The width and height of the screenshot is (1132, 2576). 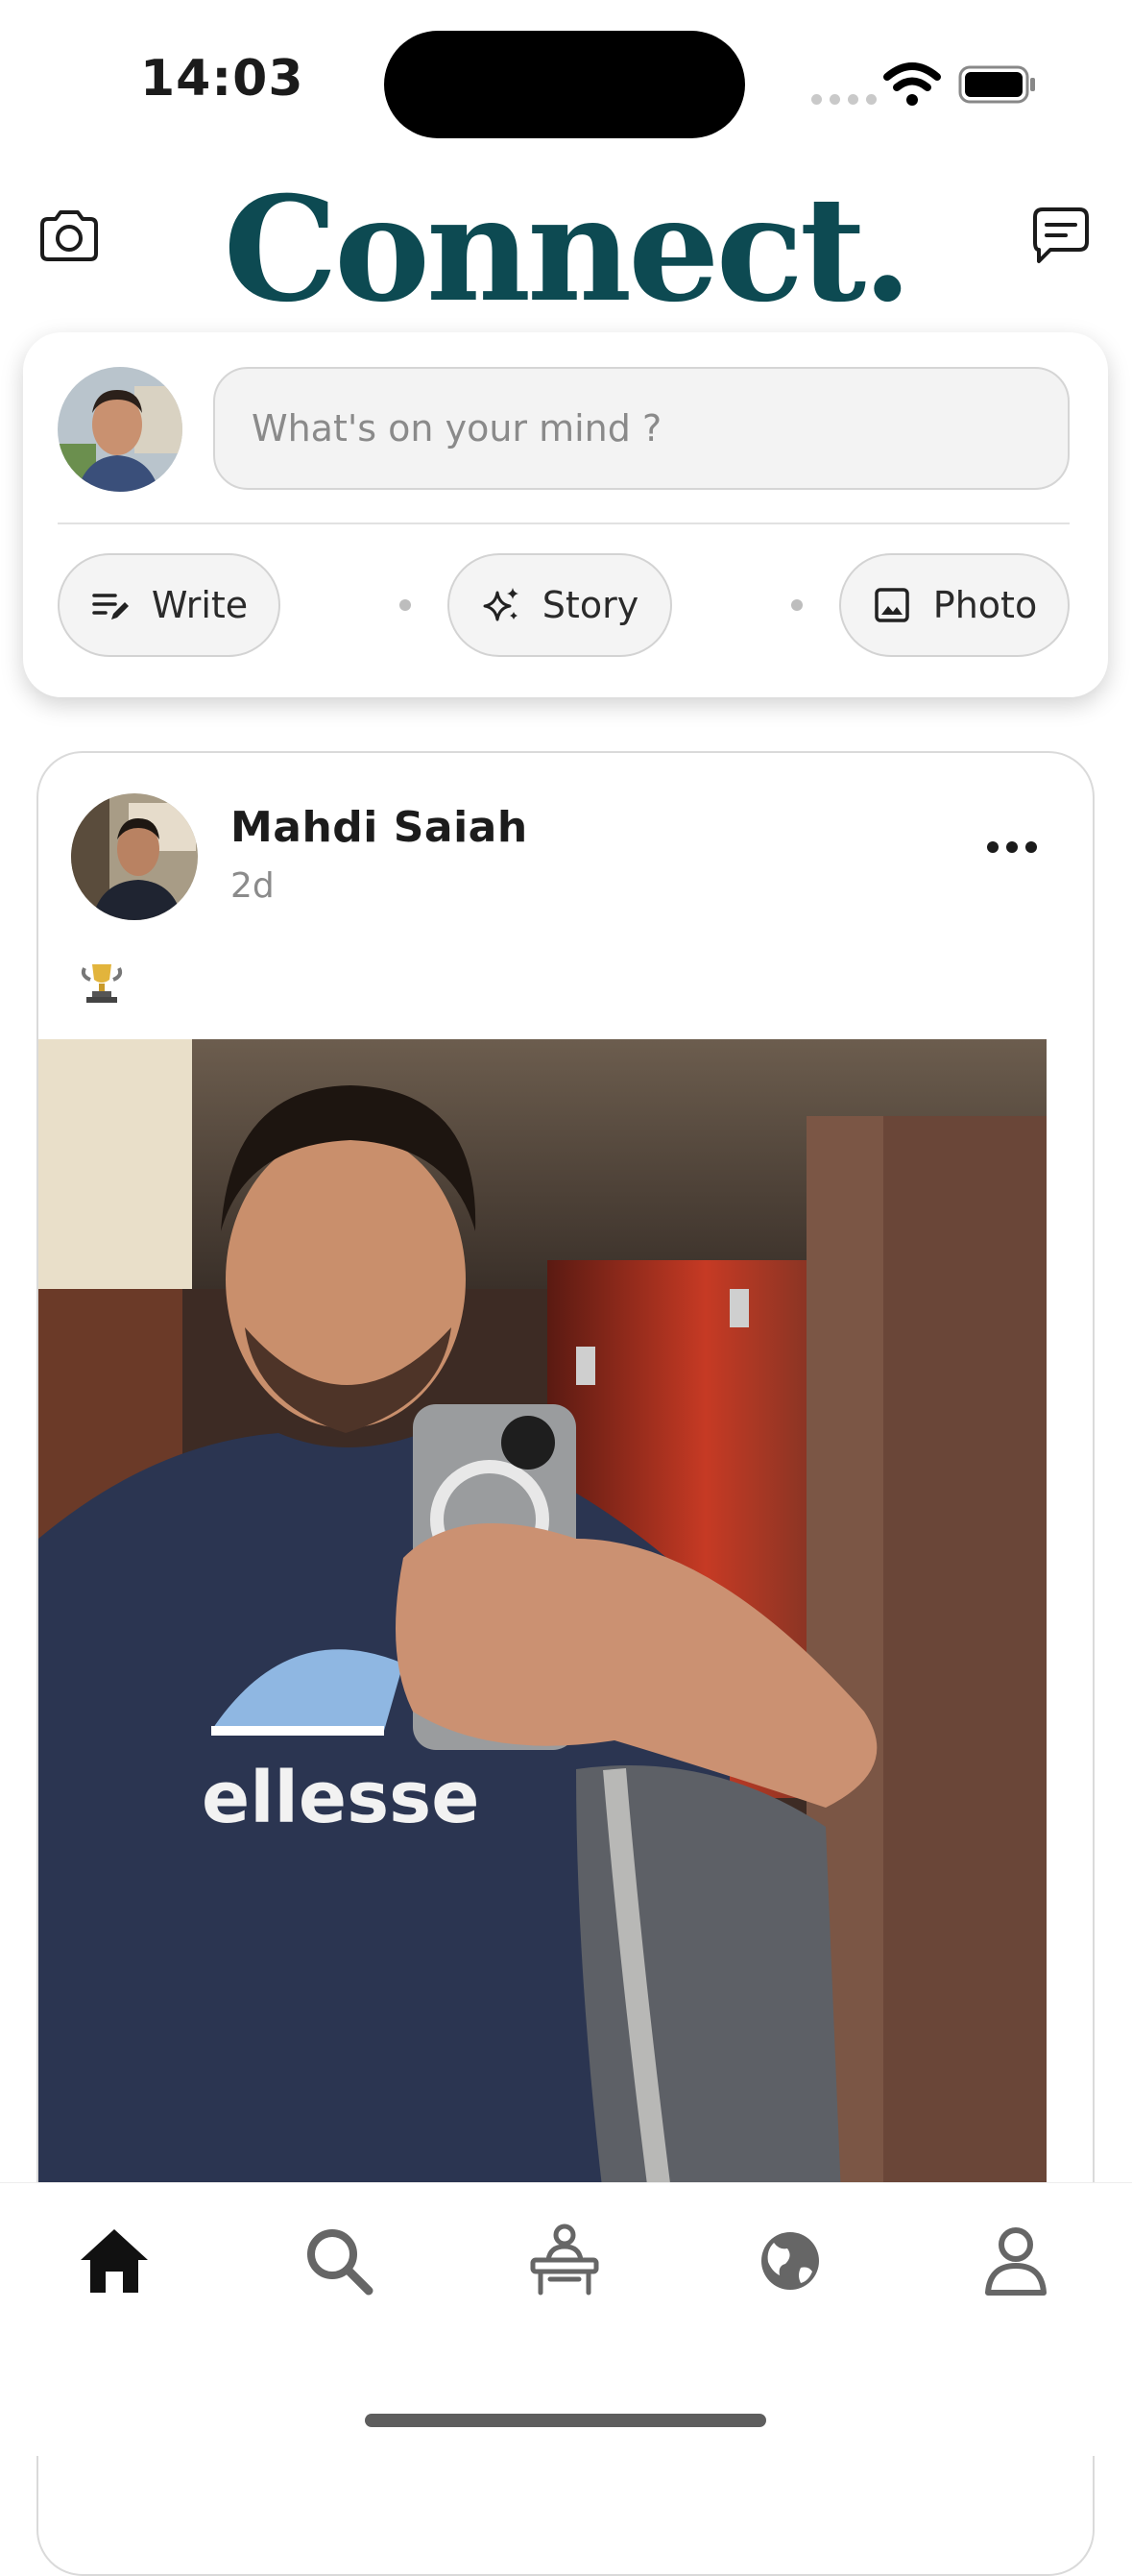 I want to click on status-bar: 14:03, so click(x=566, y=81).